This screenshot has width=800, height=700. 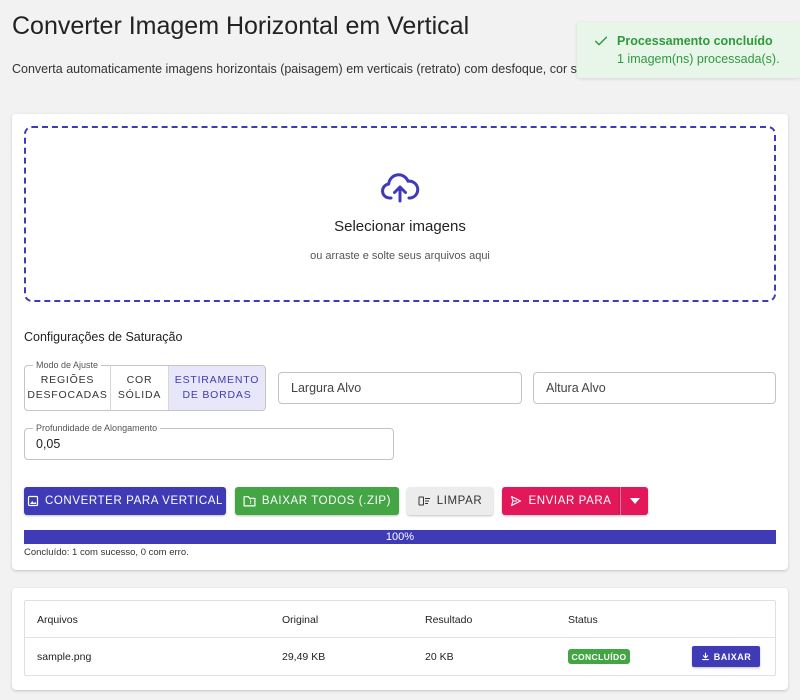 I want to click on cell-file-name: sample.png, so click(x=64, y=657).